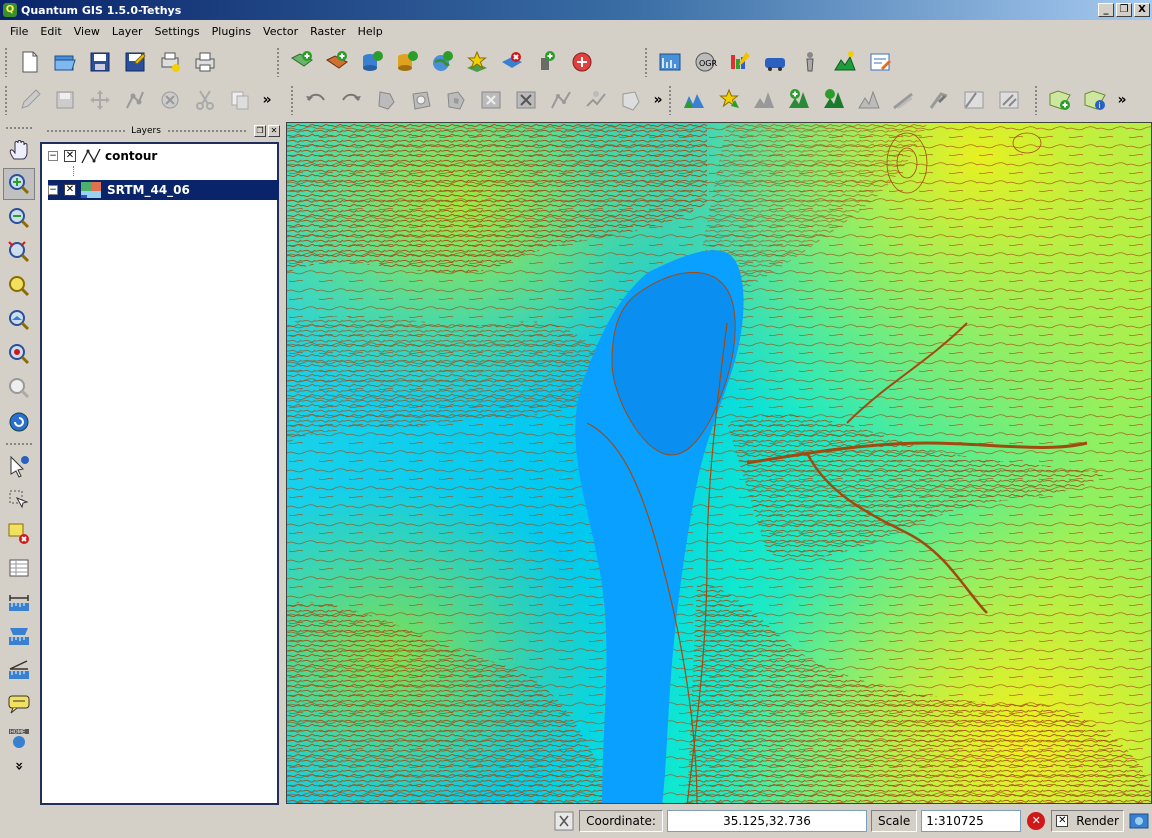  Describe the element at coordinates (407, 62) in the screenshot. I see `add-spatialite-layer-icon` at that location.